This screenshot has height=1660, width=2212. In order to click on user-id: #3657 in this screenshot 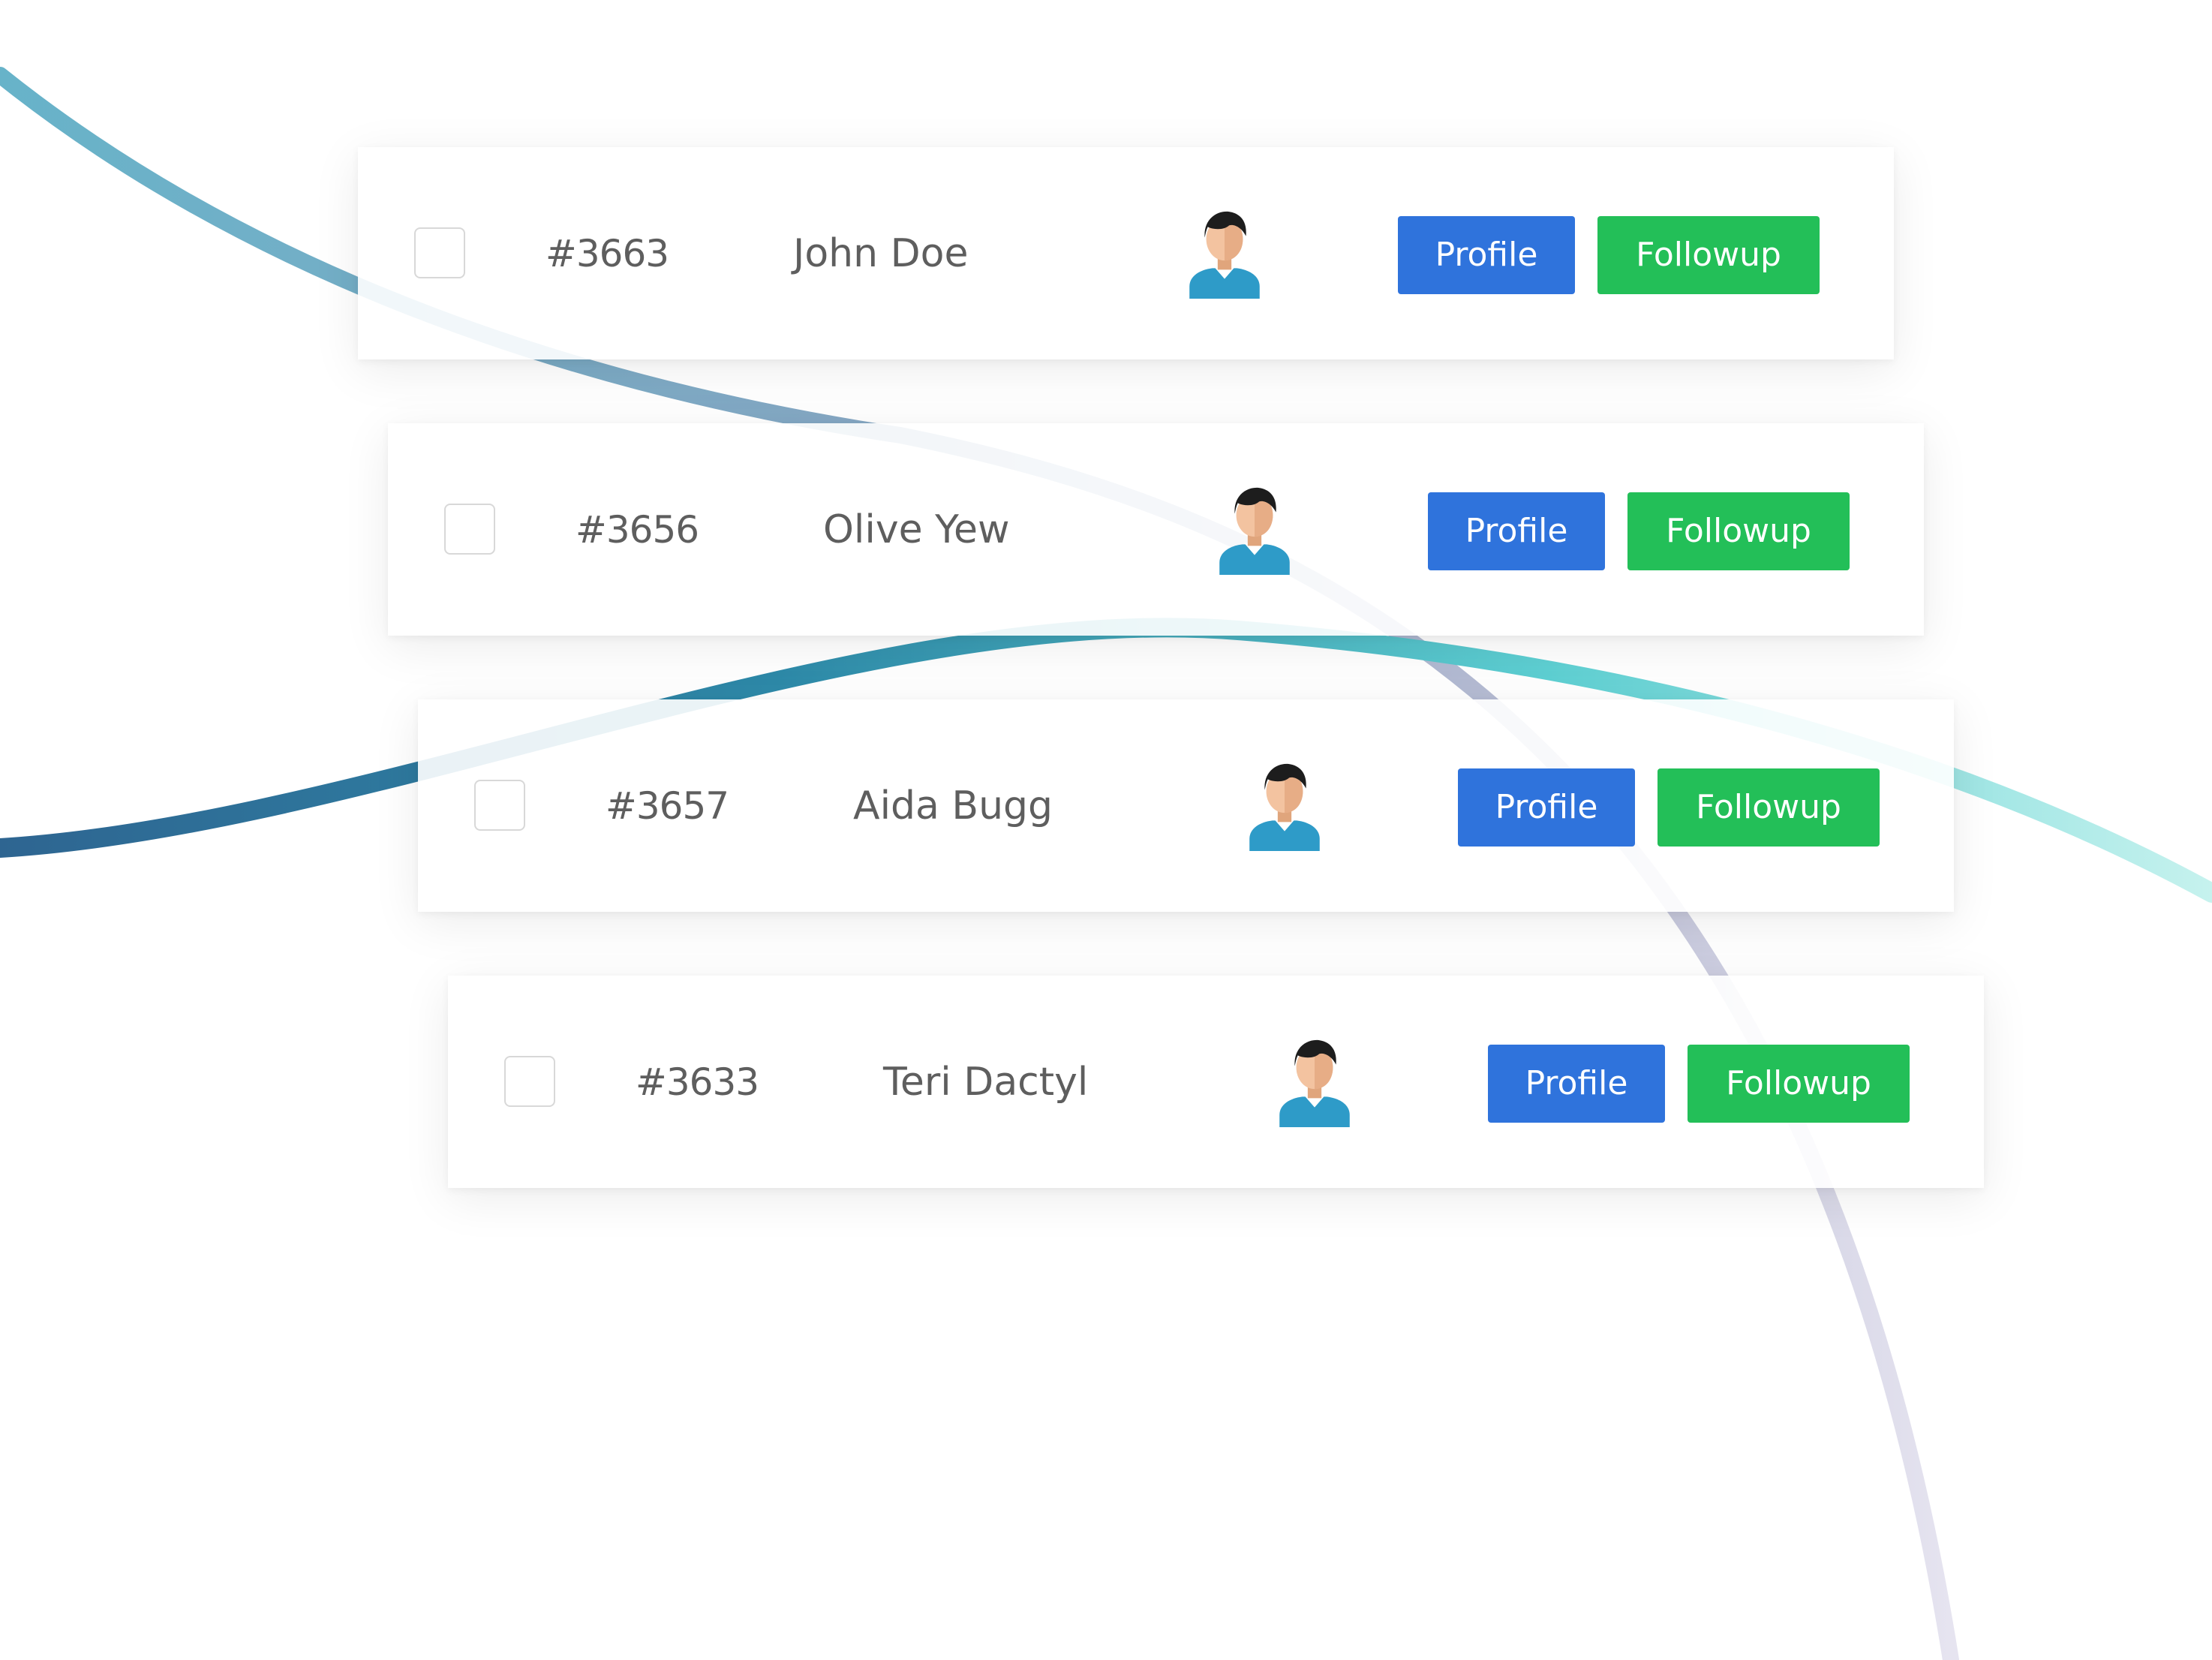, I will do `click(667, 806)`.